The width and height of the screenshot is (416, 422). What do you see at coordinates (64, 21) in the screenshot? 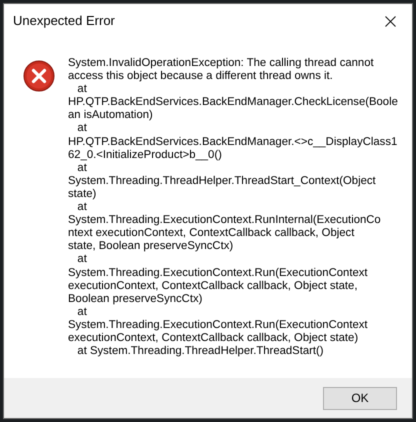
I see `window-title: Unexpected Error` at bounding box center [64, 21].